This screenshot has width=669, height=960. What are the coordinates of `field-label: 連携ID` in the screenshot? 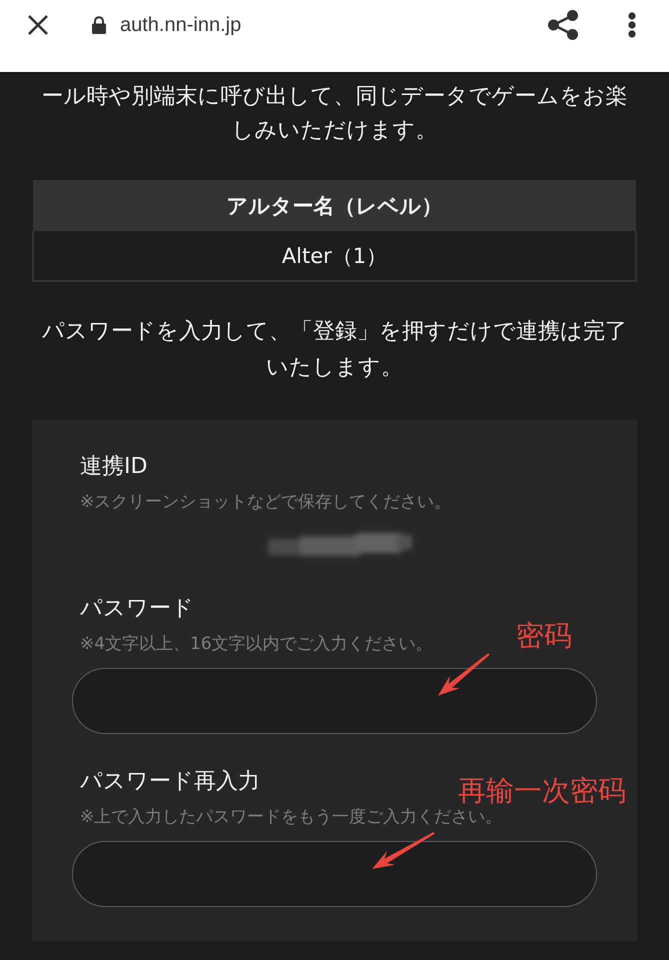 It's located at (114, 467).